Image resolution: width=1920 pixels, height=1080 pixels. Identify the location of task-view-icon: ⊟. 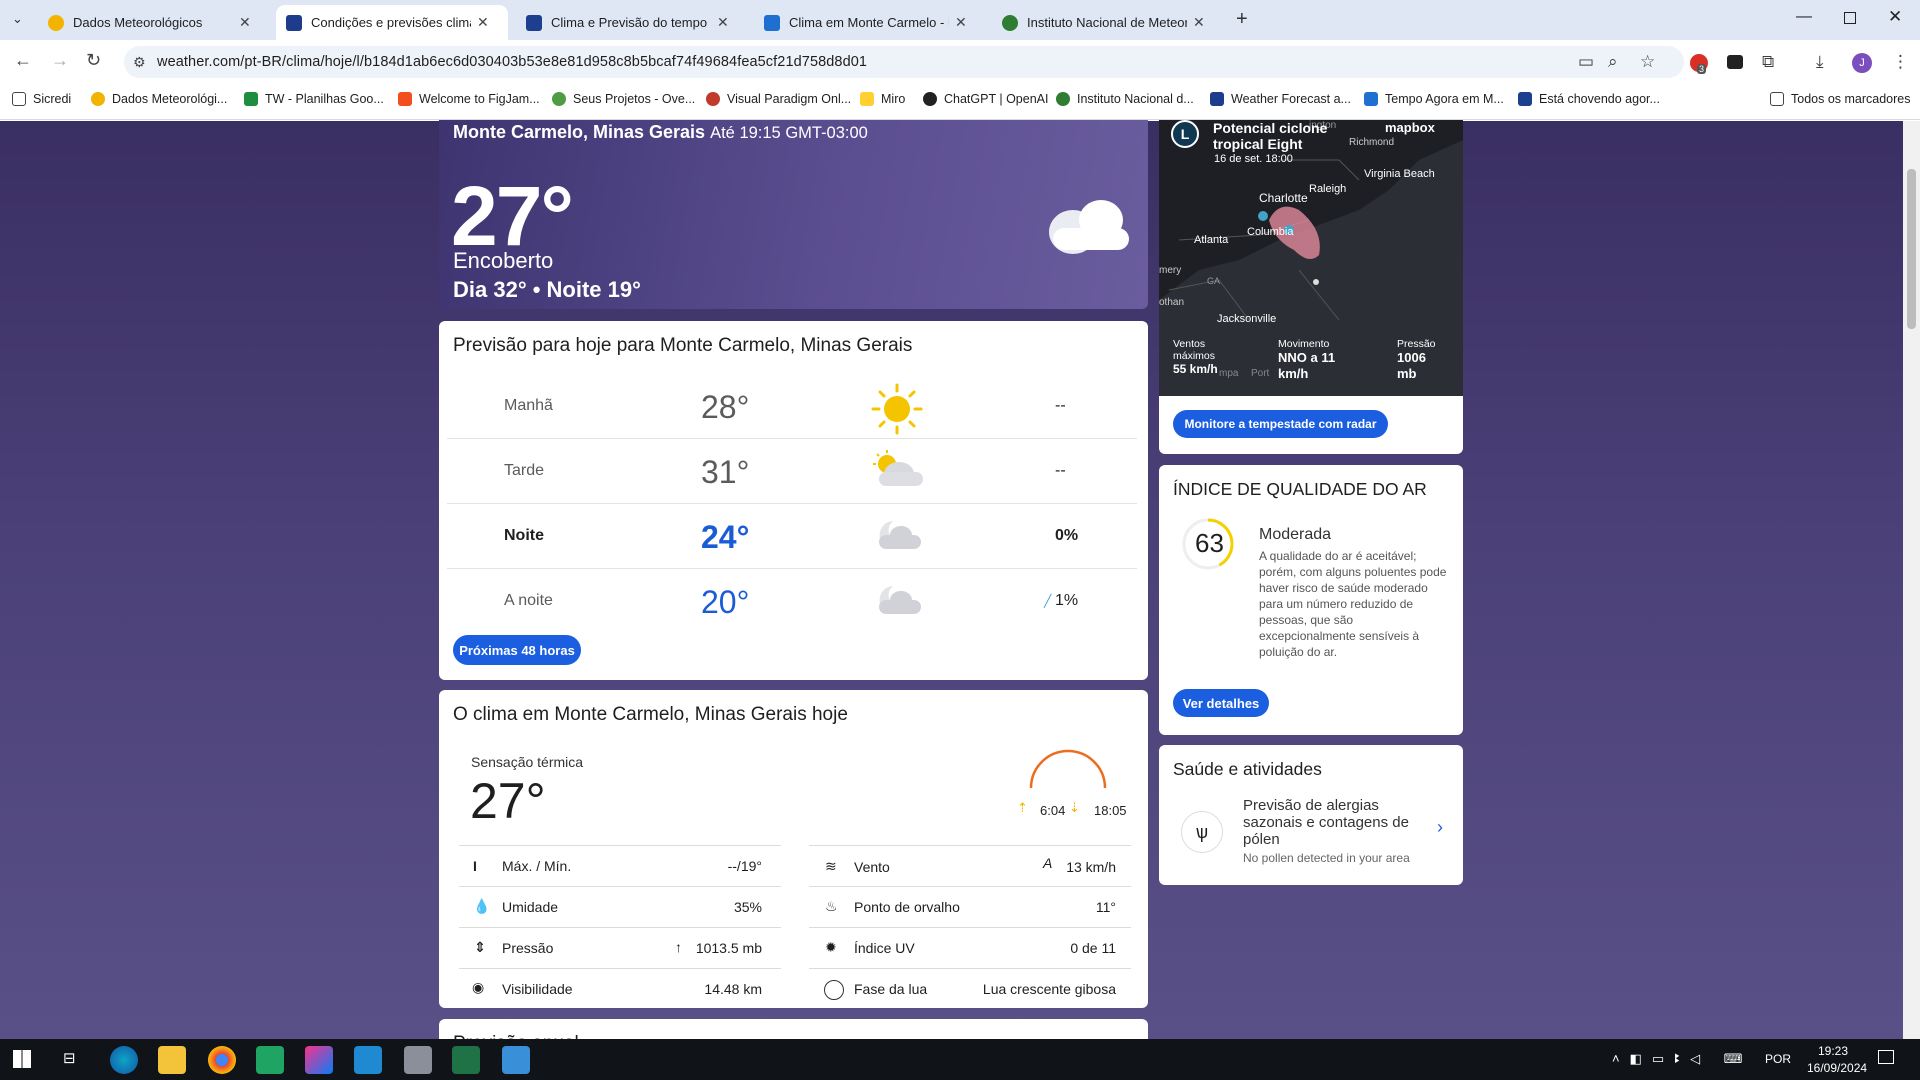
(69, 1058).